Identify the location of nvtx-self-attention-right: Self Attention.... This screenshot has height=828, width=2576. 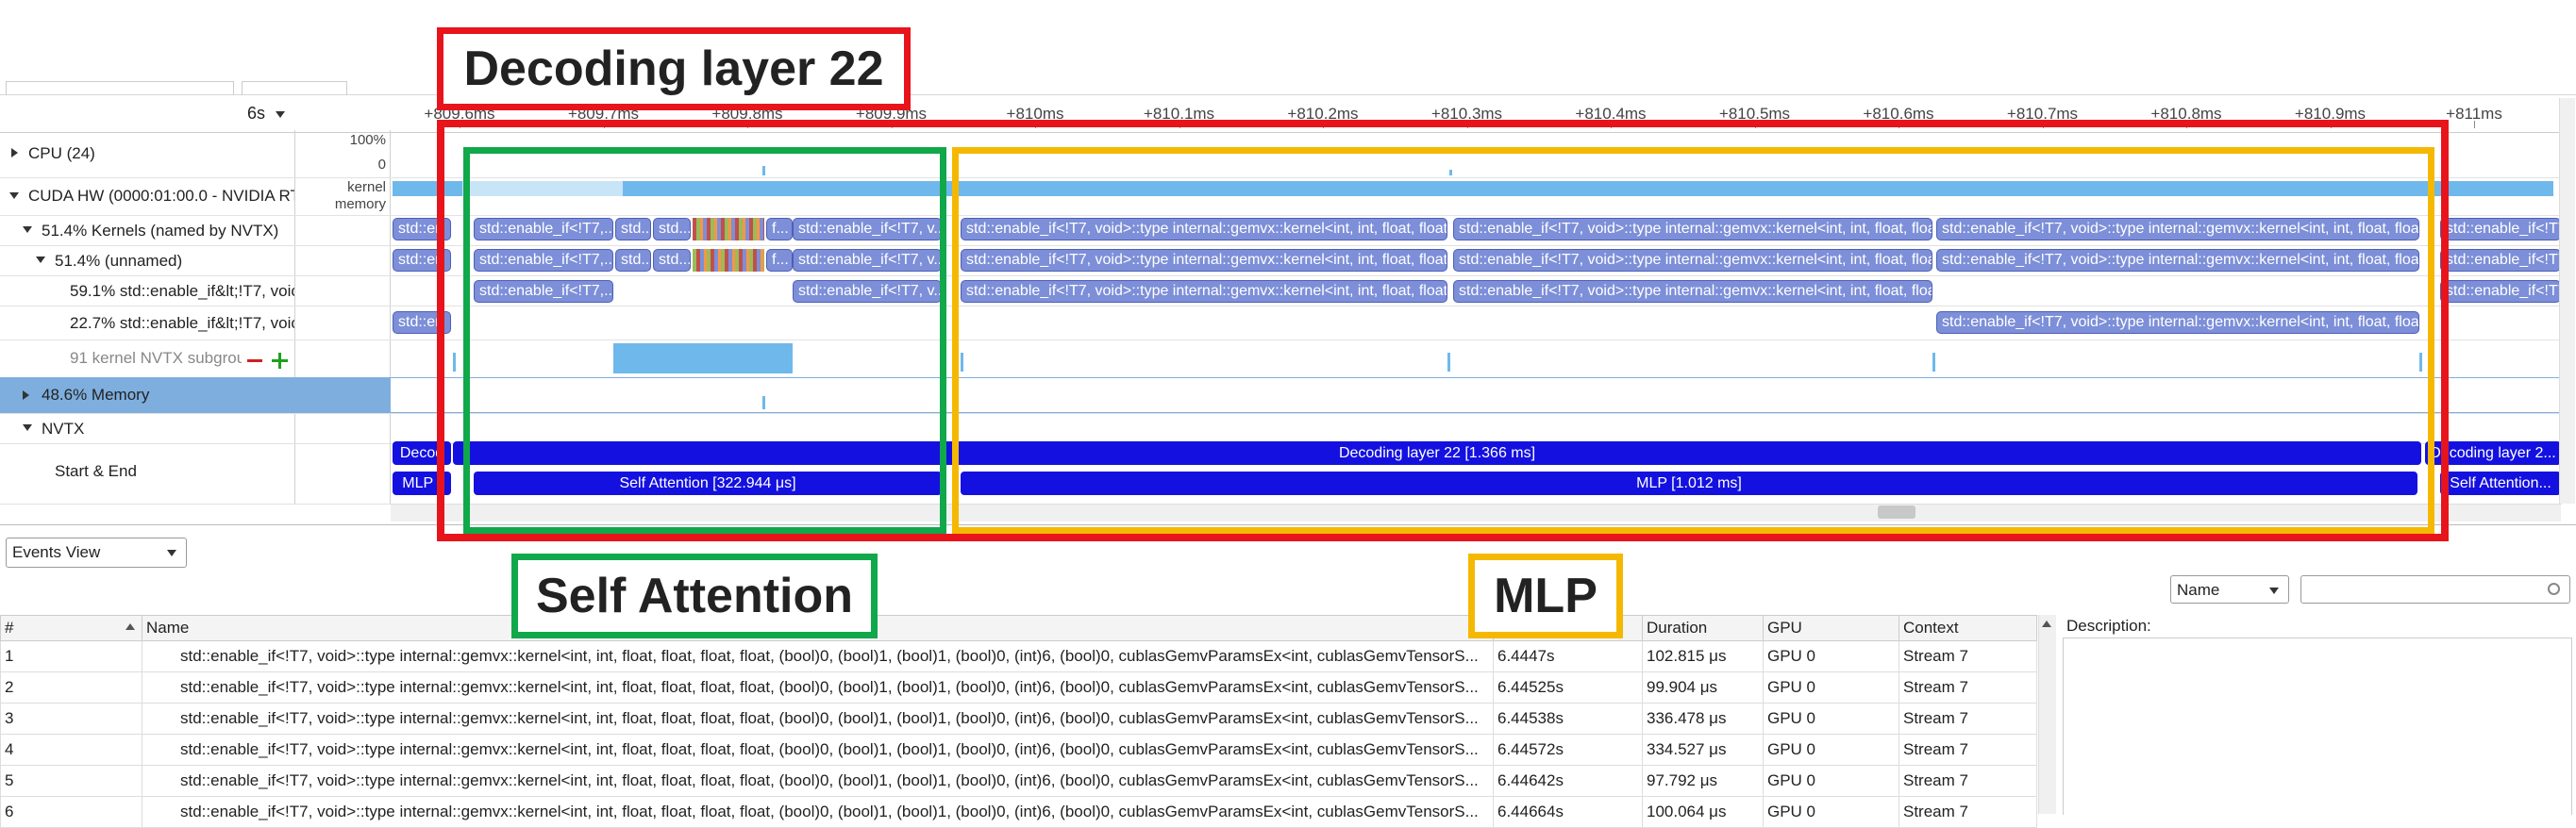
(2500, 483).